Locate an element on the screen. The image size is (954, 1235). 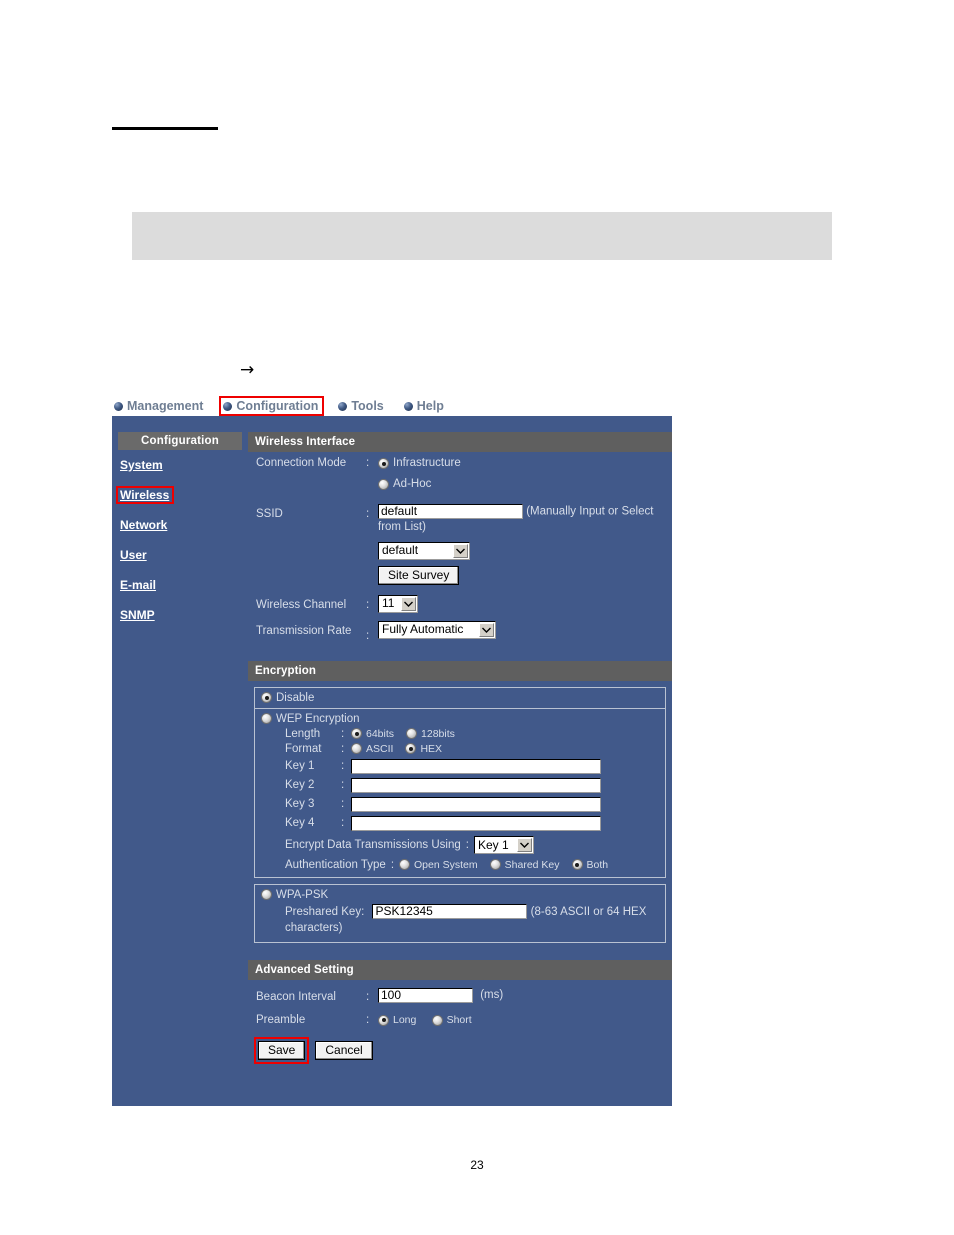
radio-length-128bits: 128bits is located at coordinates (430, 734).